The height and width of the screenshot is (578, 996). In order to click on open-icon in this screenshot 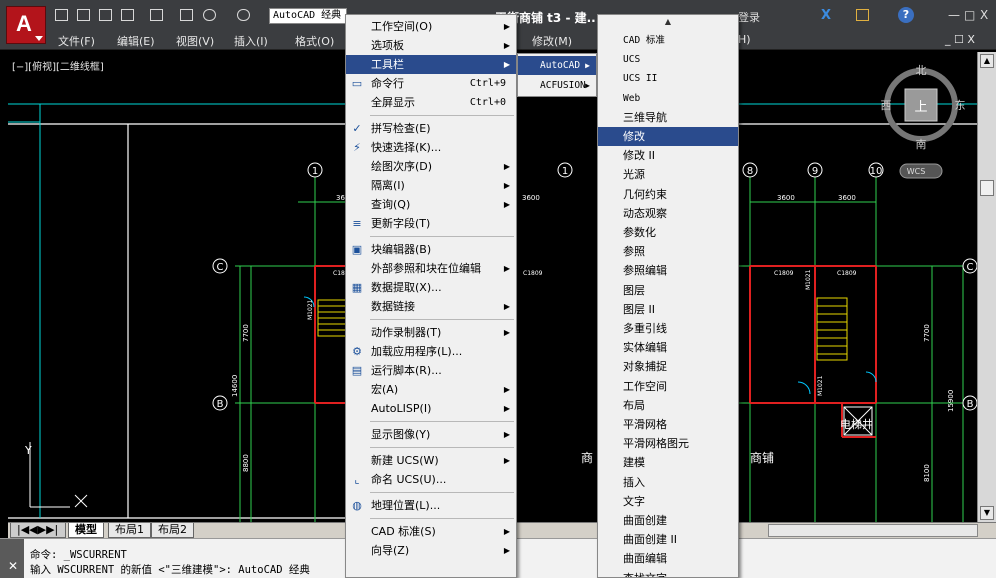, I will do `click(83, 15)`.